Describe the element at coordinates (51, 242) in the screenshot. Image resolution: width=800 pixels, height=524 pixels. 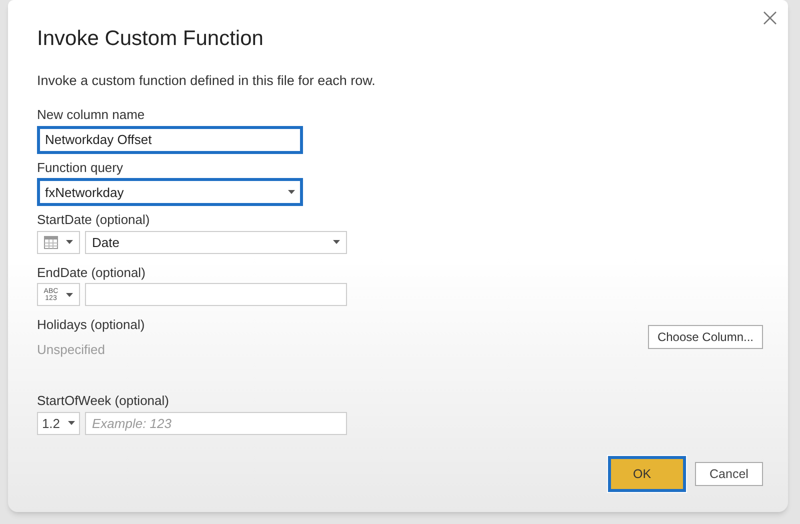
I see `table-icon` at that location.